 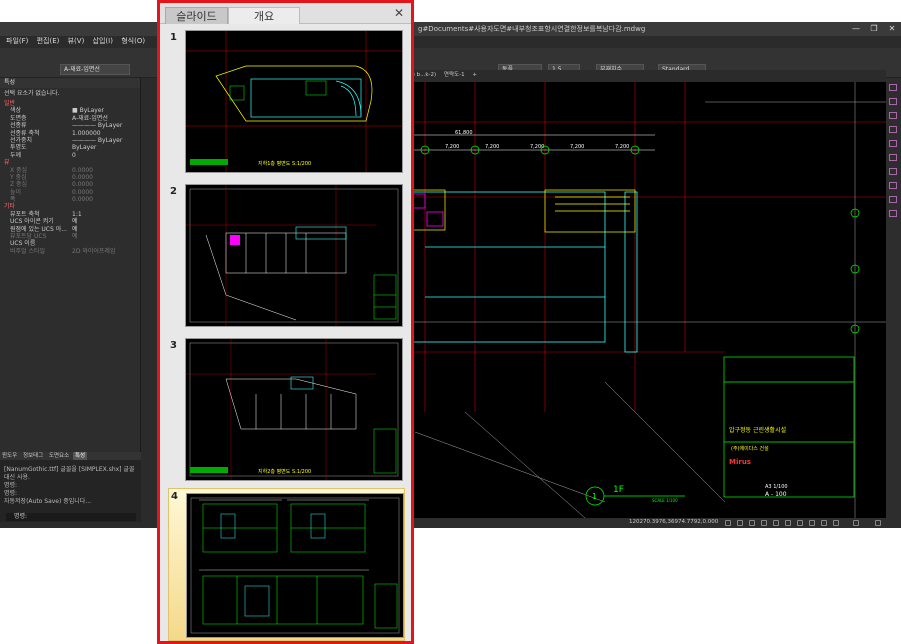 What do you see at coordinates (70, 199) in the screenshot?
I see `property-row: 폭 0.0000` at bounding box center [70, 199].